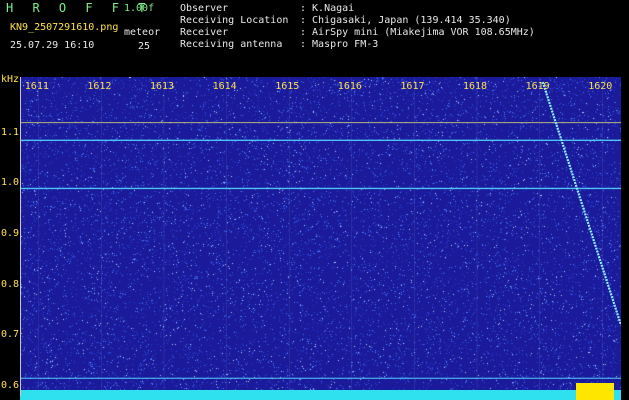 This screenshot has width=629, height=400. Describe the element at coordinates (10, 233) in the screenshot. I see `y-tick-label: 0.9` at that location.